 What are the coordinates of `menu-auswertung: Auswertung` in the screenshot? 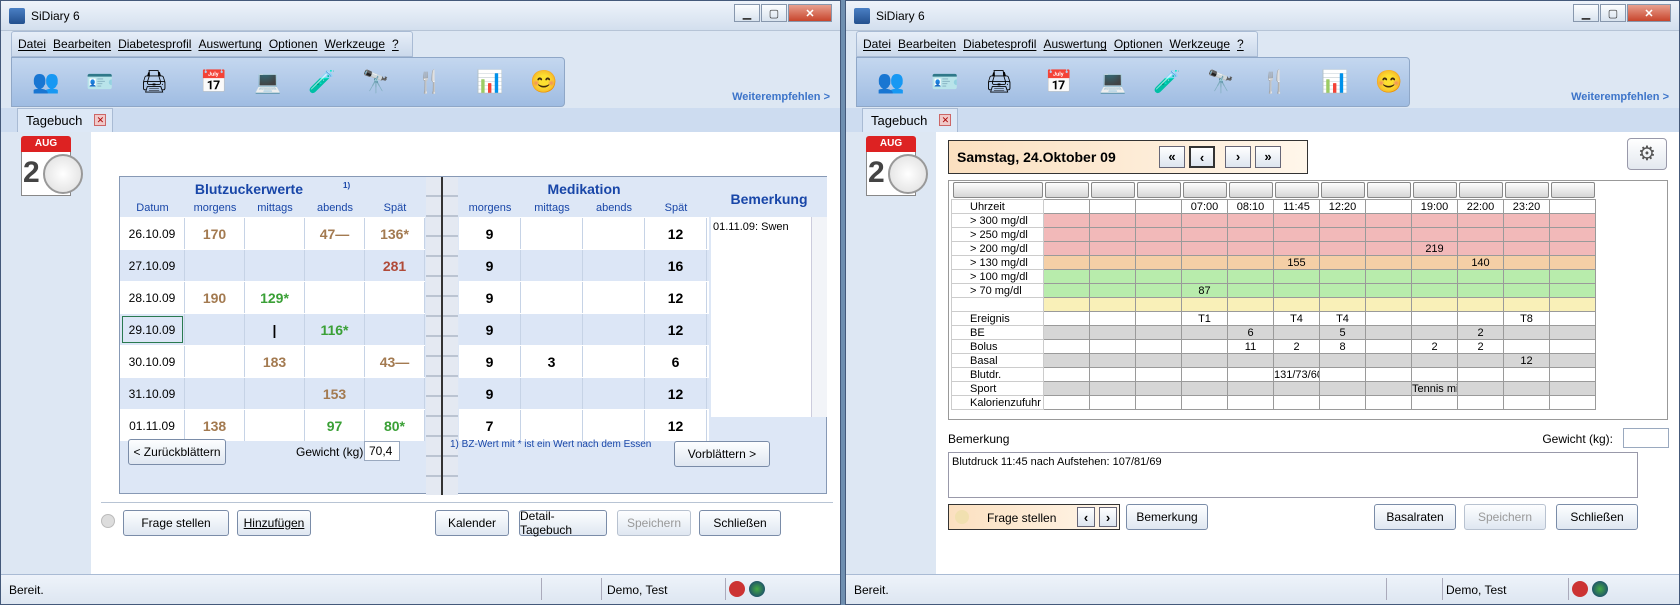 It's located at (1074, 44).